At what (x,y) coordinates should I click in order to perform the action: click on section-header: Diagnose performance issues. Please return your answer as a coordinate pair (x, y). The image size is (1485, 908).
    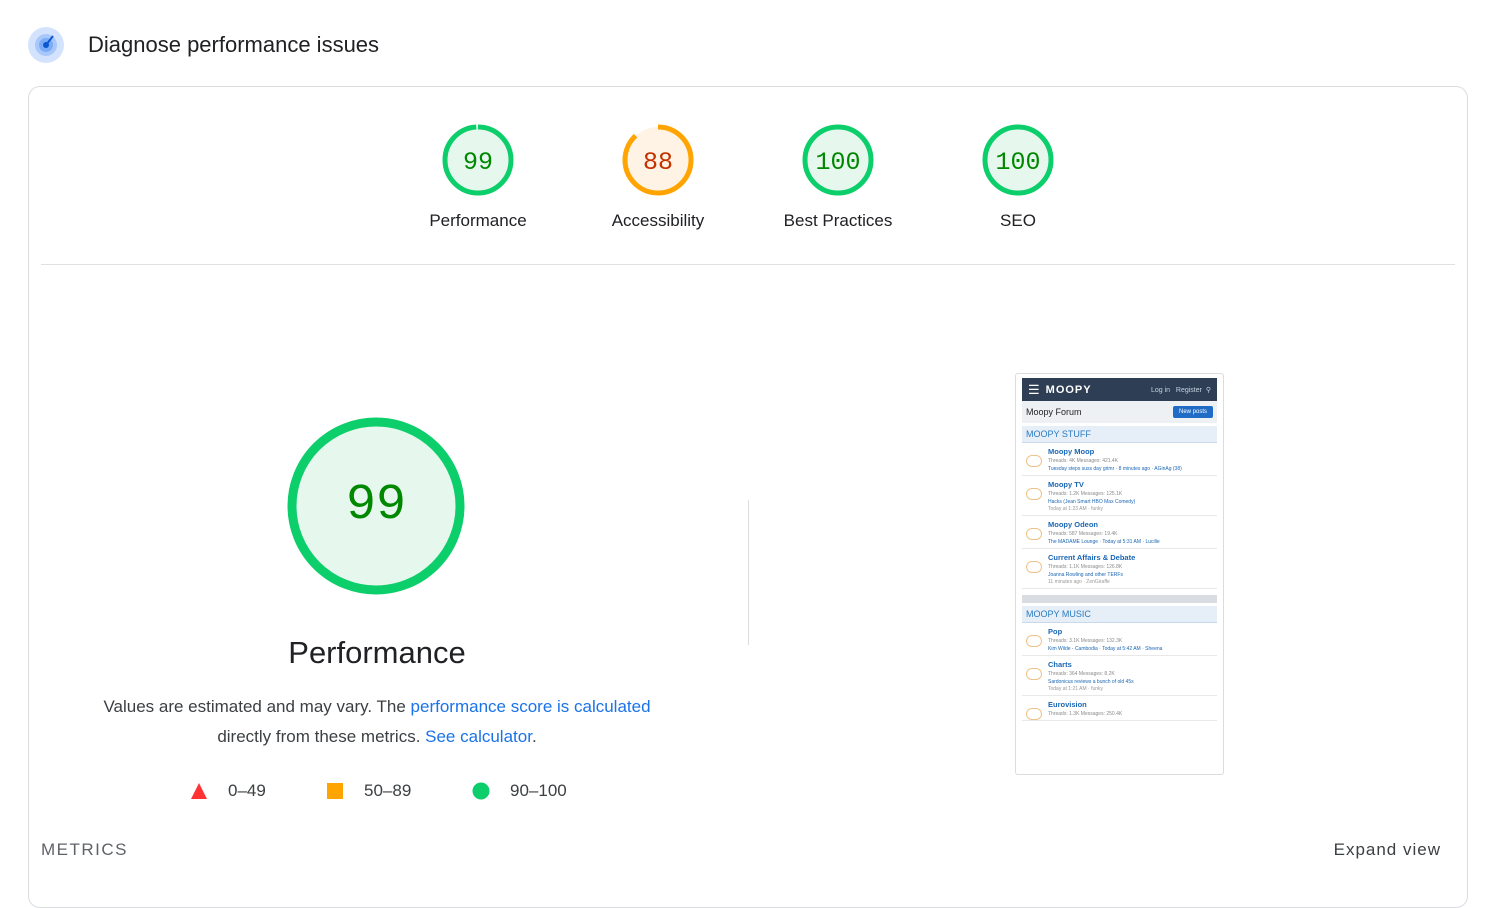
    Looking at the image, I should click on (203, 45).